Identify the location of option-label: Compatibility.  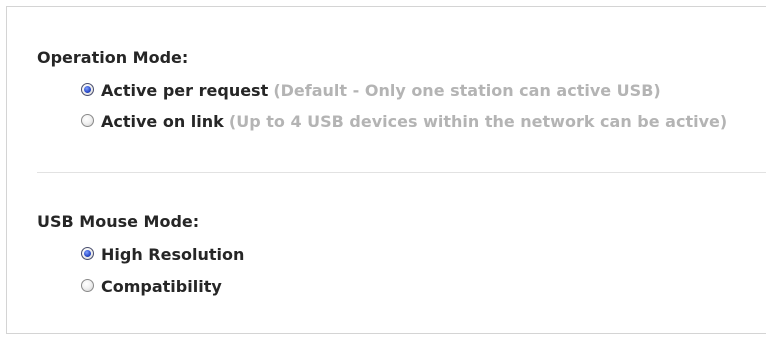
(161, 286).